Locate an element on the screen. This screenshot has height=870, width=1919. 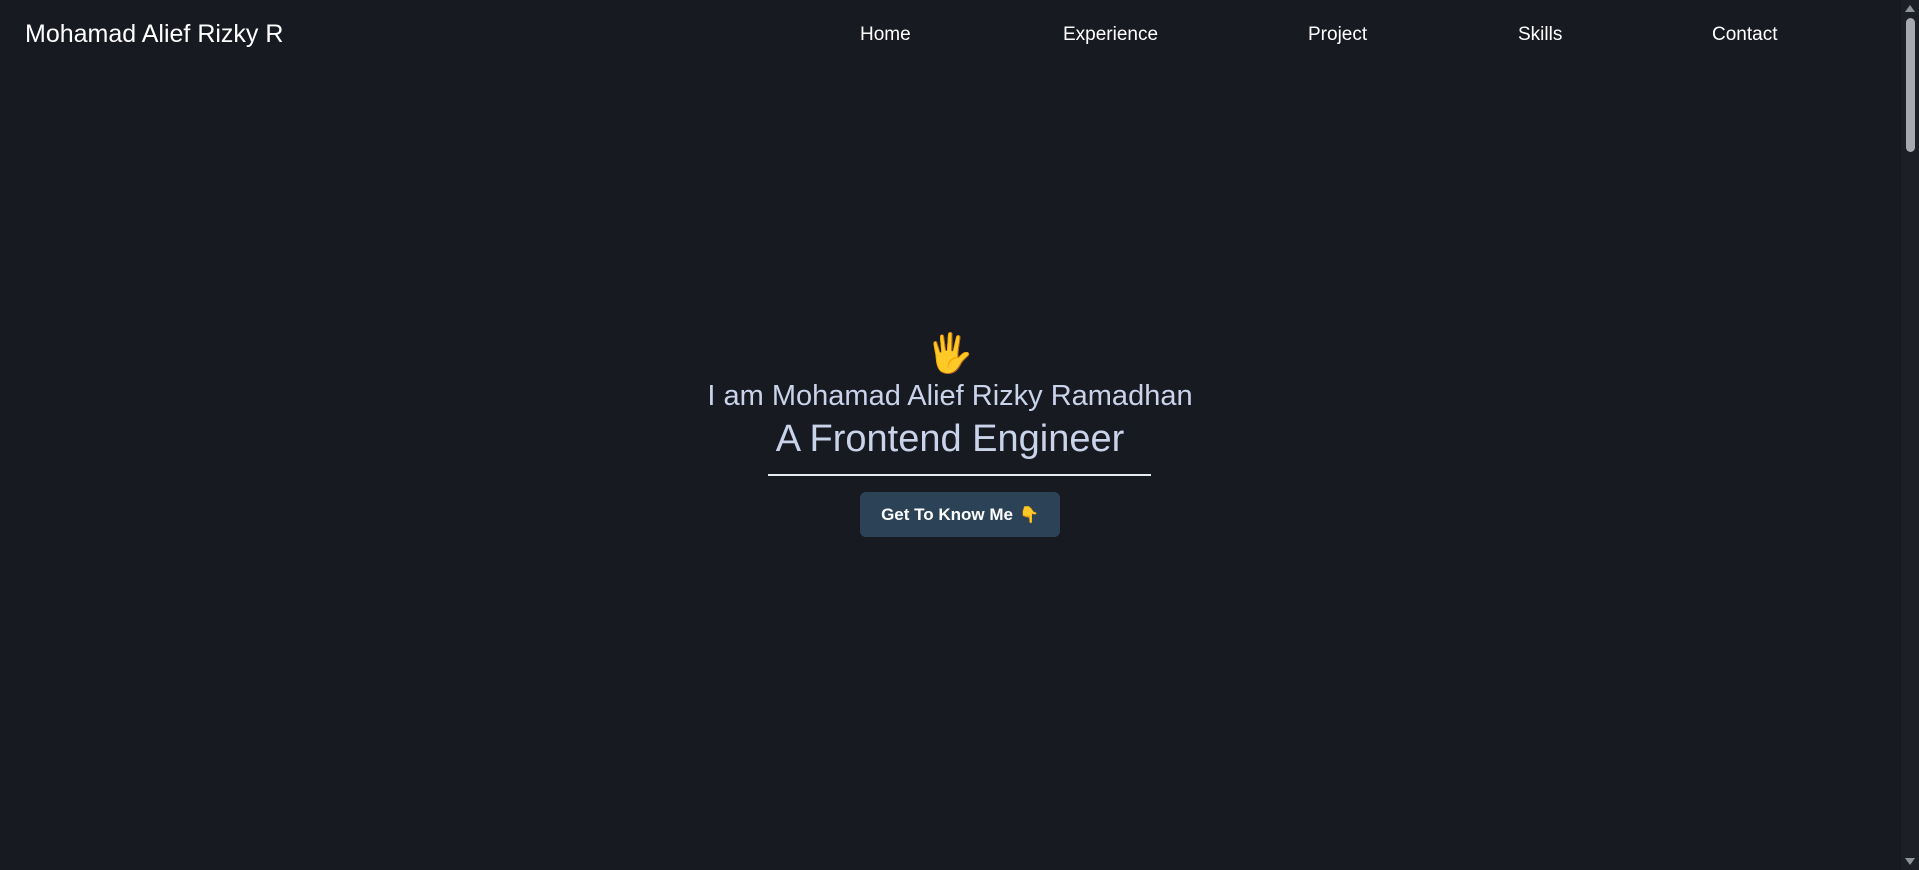
wave-hand-icon: 🖐️ is located at coordinates (950, 354).